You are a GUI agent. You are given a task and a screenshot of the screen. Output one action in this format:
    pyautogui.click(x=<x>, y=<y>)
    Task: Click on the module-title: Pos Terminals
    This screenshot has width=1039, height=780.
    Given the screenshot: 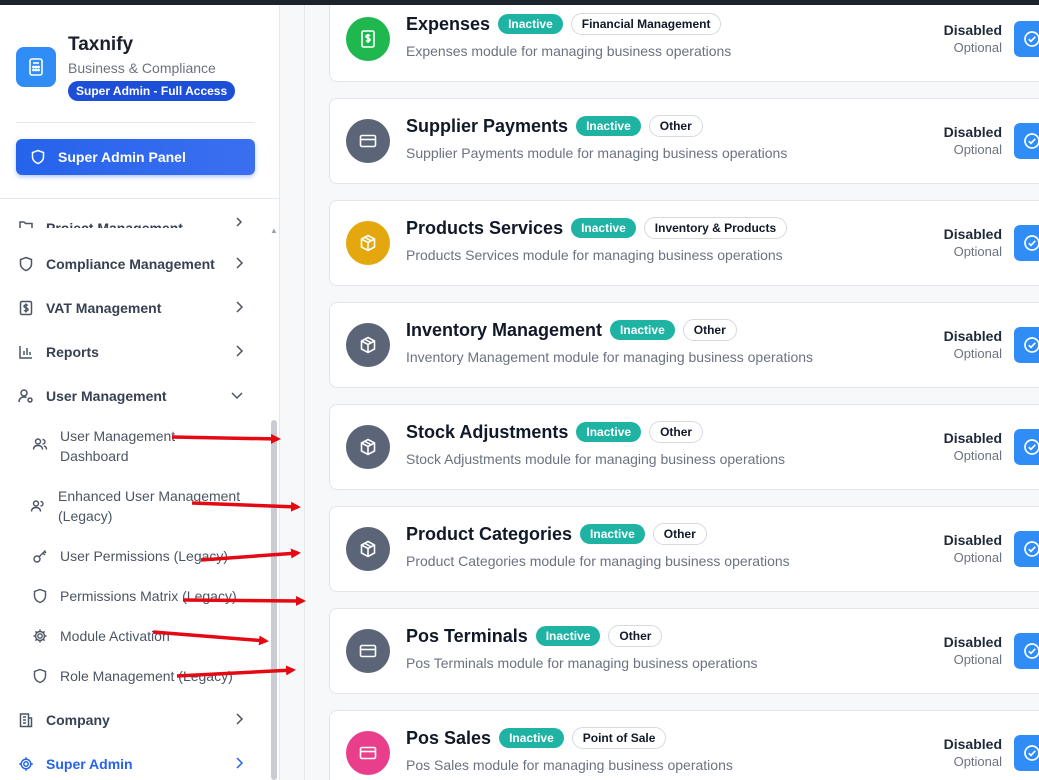 What is the action you would take?
    pyautogui.click(x=467, y=635)
    